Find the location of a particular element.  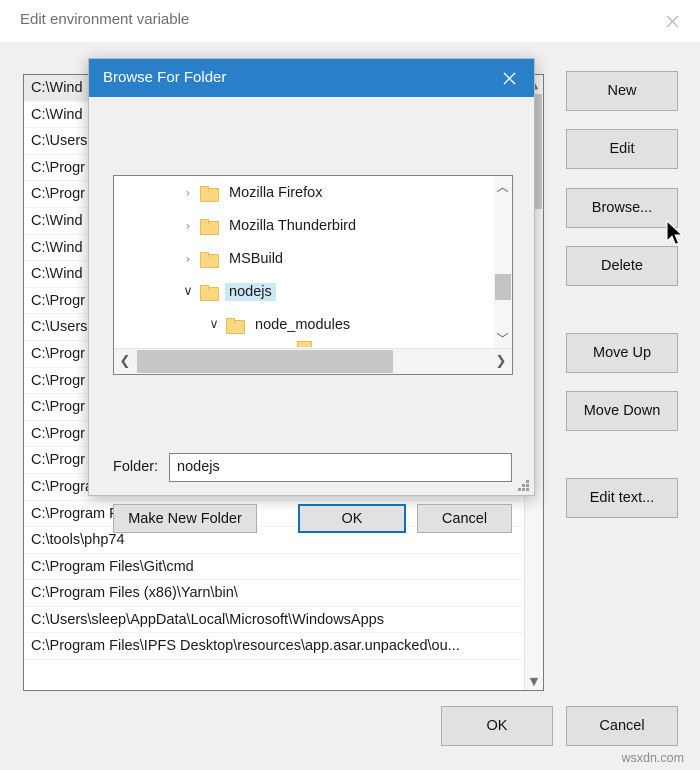

make-new-folder-button: Make New Folder is located at coordinates (185, 518).